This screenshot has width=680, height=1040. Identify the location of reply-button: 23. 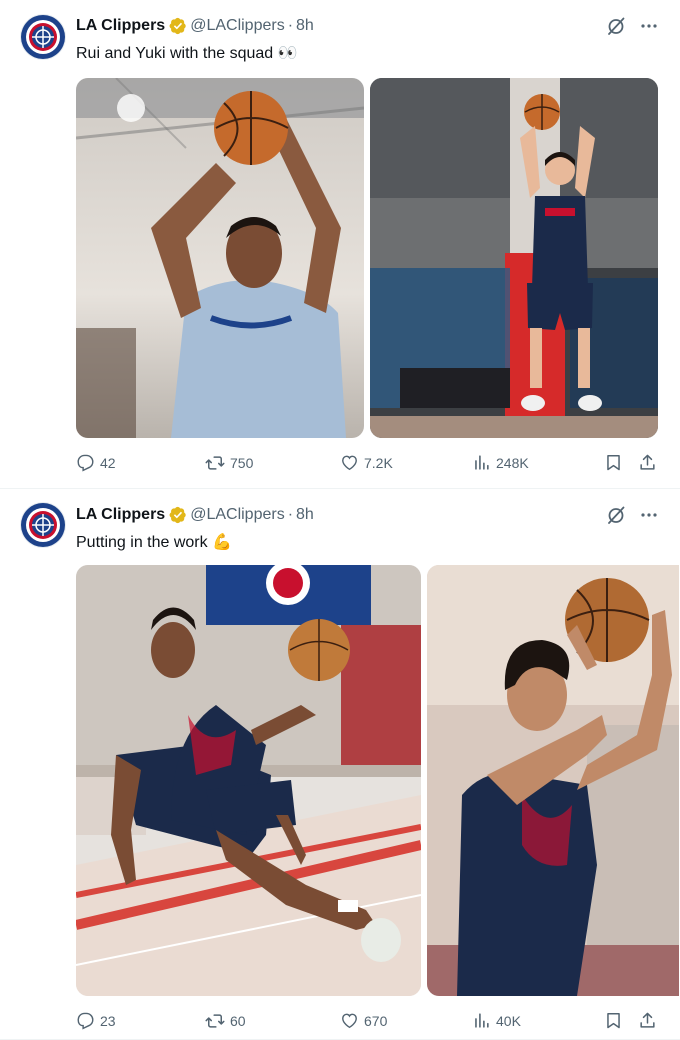
(96, 1020).